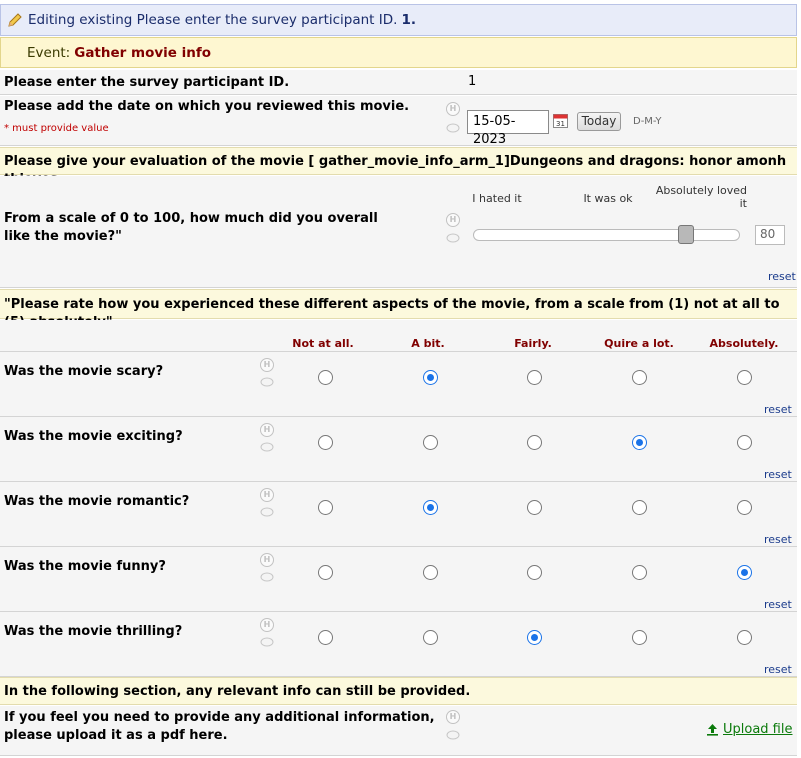 Image resolution: width=801 pixels, height=758 pixels. What do you see at coordinates (116, 735) in the screenshot?
I see `upload-label-line2: please upload it as a pdf here.` at bounding box center [116, 735].